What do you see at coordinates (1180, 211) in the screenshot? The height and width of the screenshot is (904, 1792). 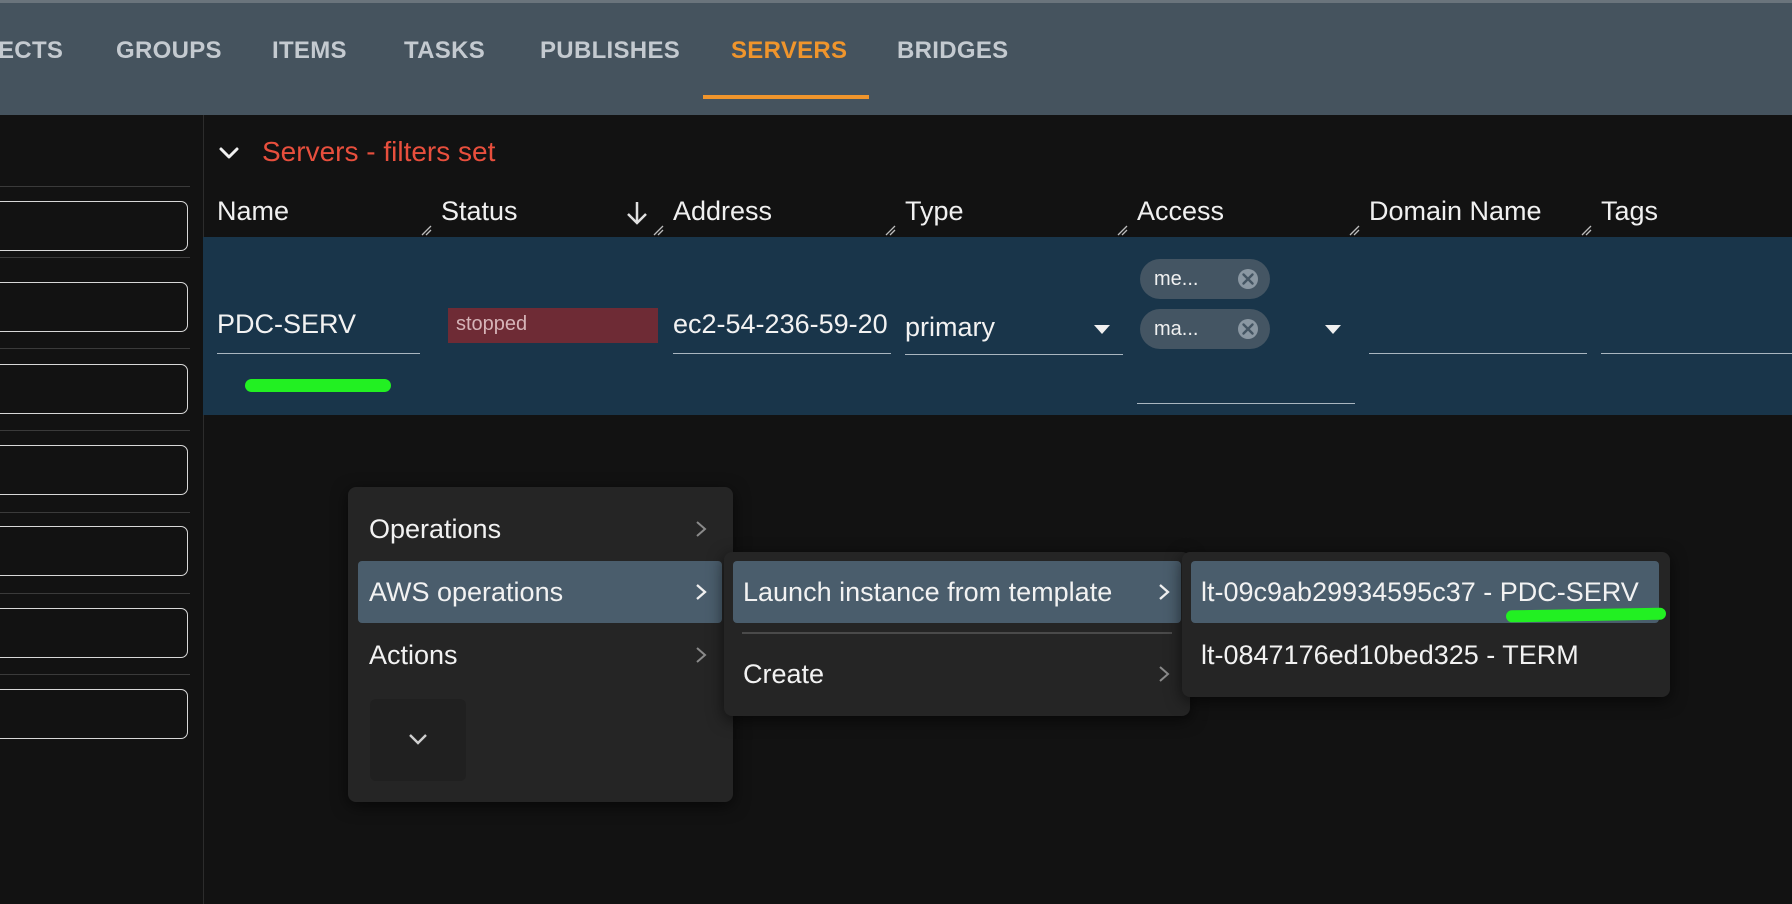 I see `column-header-access: Access` at bounding box center [1180, 211].